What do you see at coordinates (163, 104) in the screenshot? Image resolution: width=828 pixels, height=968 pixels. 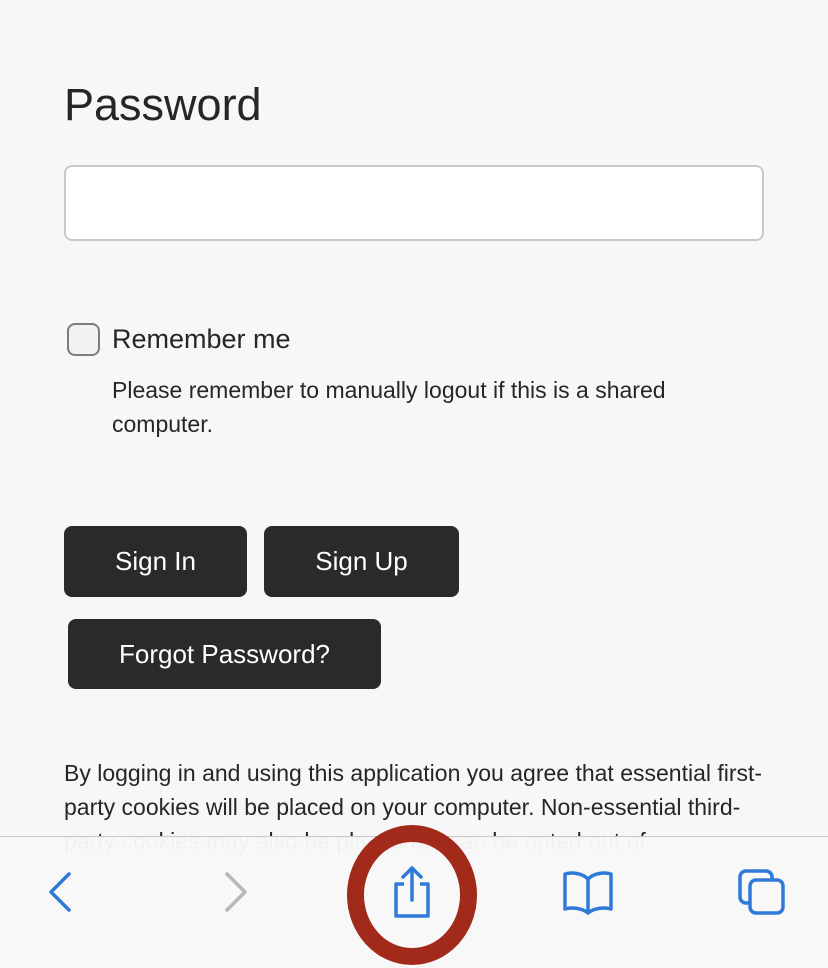 I see `password-label: Password` at bounding box center [163, 104].